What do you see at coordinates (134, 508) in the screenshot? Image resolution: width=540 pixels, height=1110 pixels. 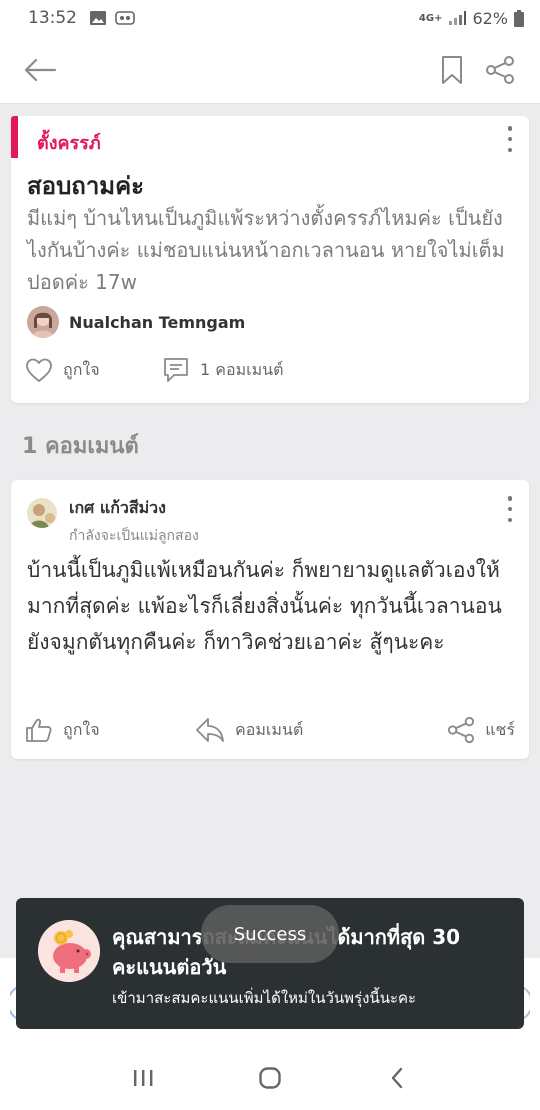 I see `comment-author-name: เกศ แก้วสีม่วง` at bounding box center [134, 508].